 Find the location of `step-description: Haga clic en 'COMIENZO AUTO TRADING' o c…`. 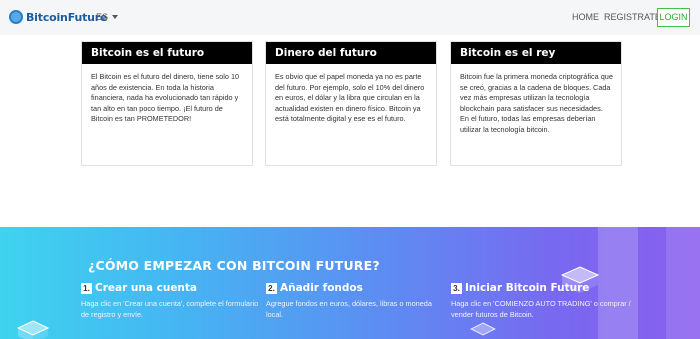

step-description: Haga clic en 'COMIENZO AUTO TRADING' o c… is located at coordinates (541, 309).